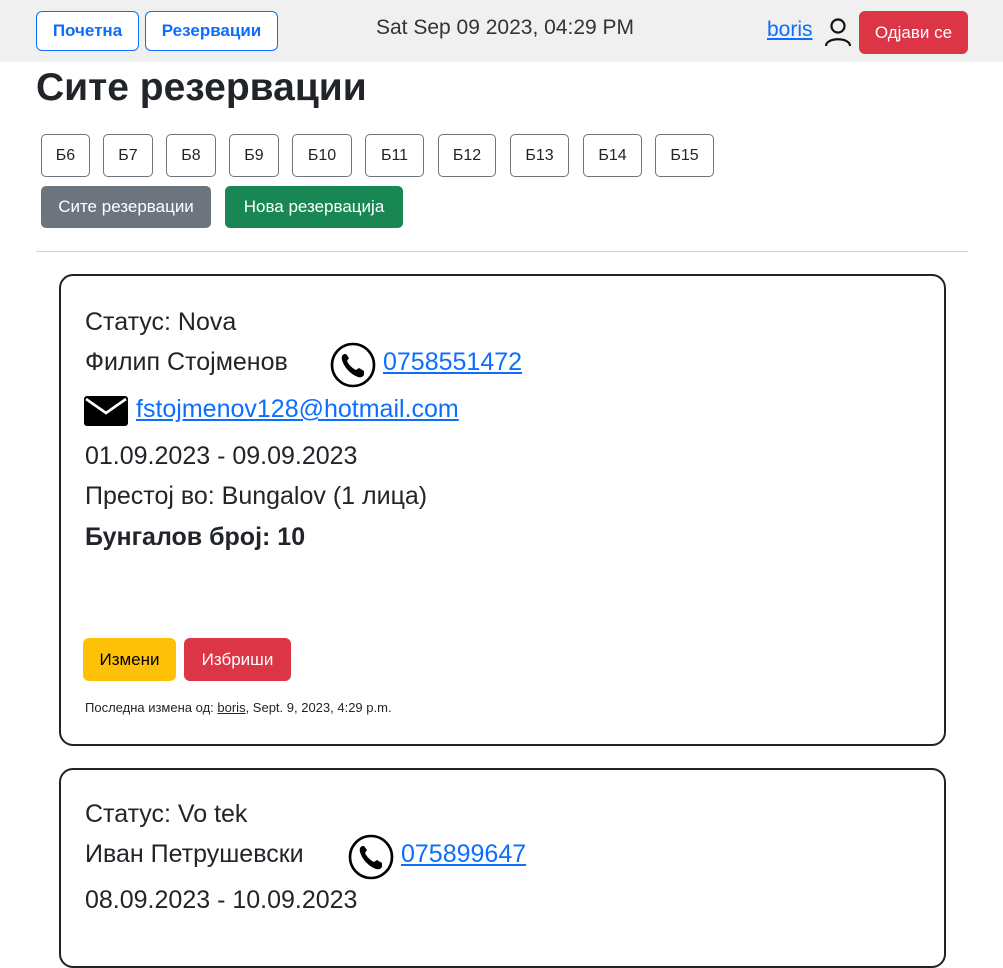 The height and width of the screenshot is (968, 1003). What do you see at coordinates (684, 155) in the screenshot?
I see `filter-b15-button: Б15` at bounding box center [684, 155].